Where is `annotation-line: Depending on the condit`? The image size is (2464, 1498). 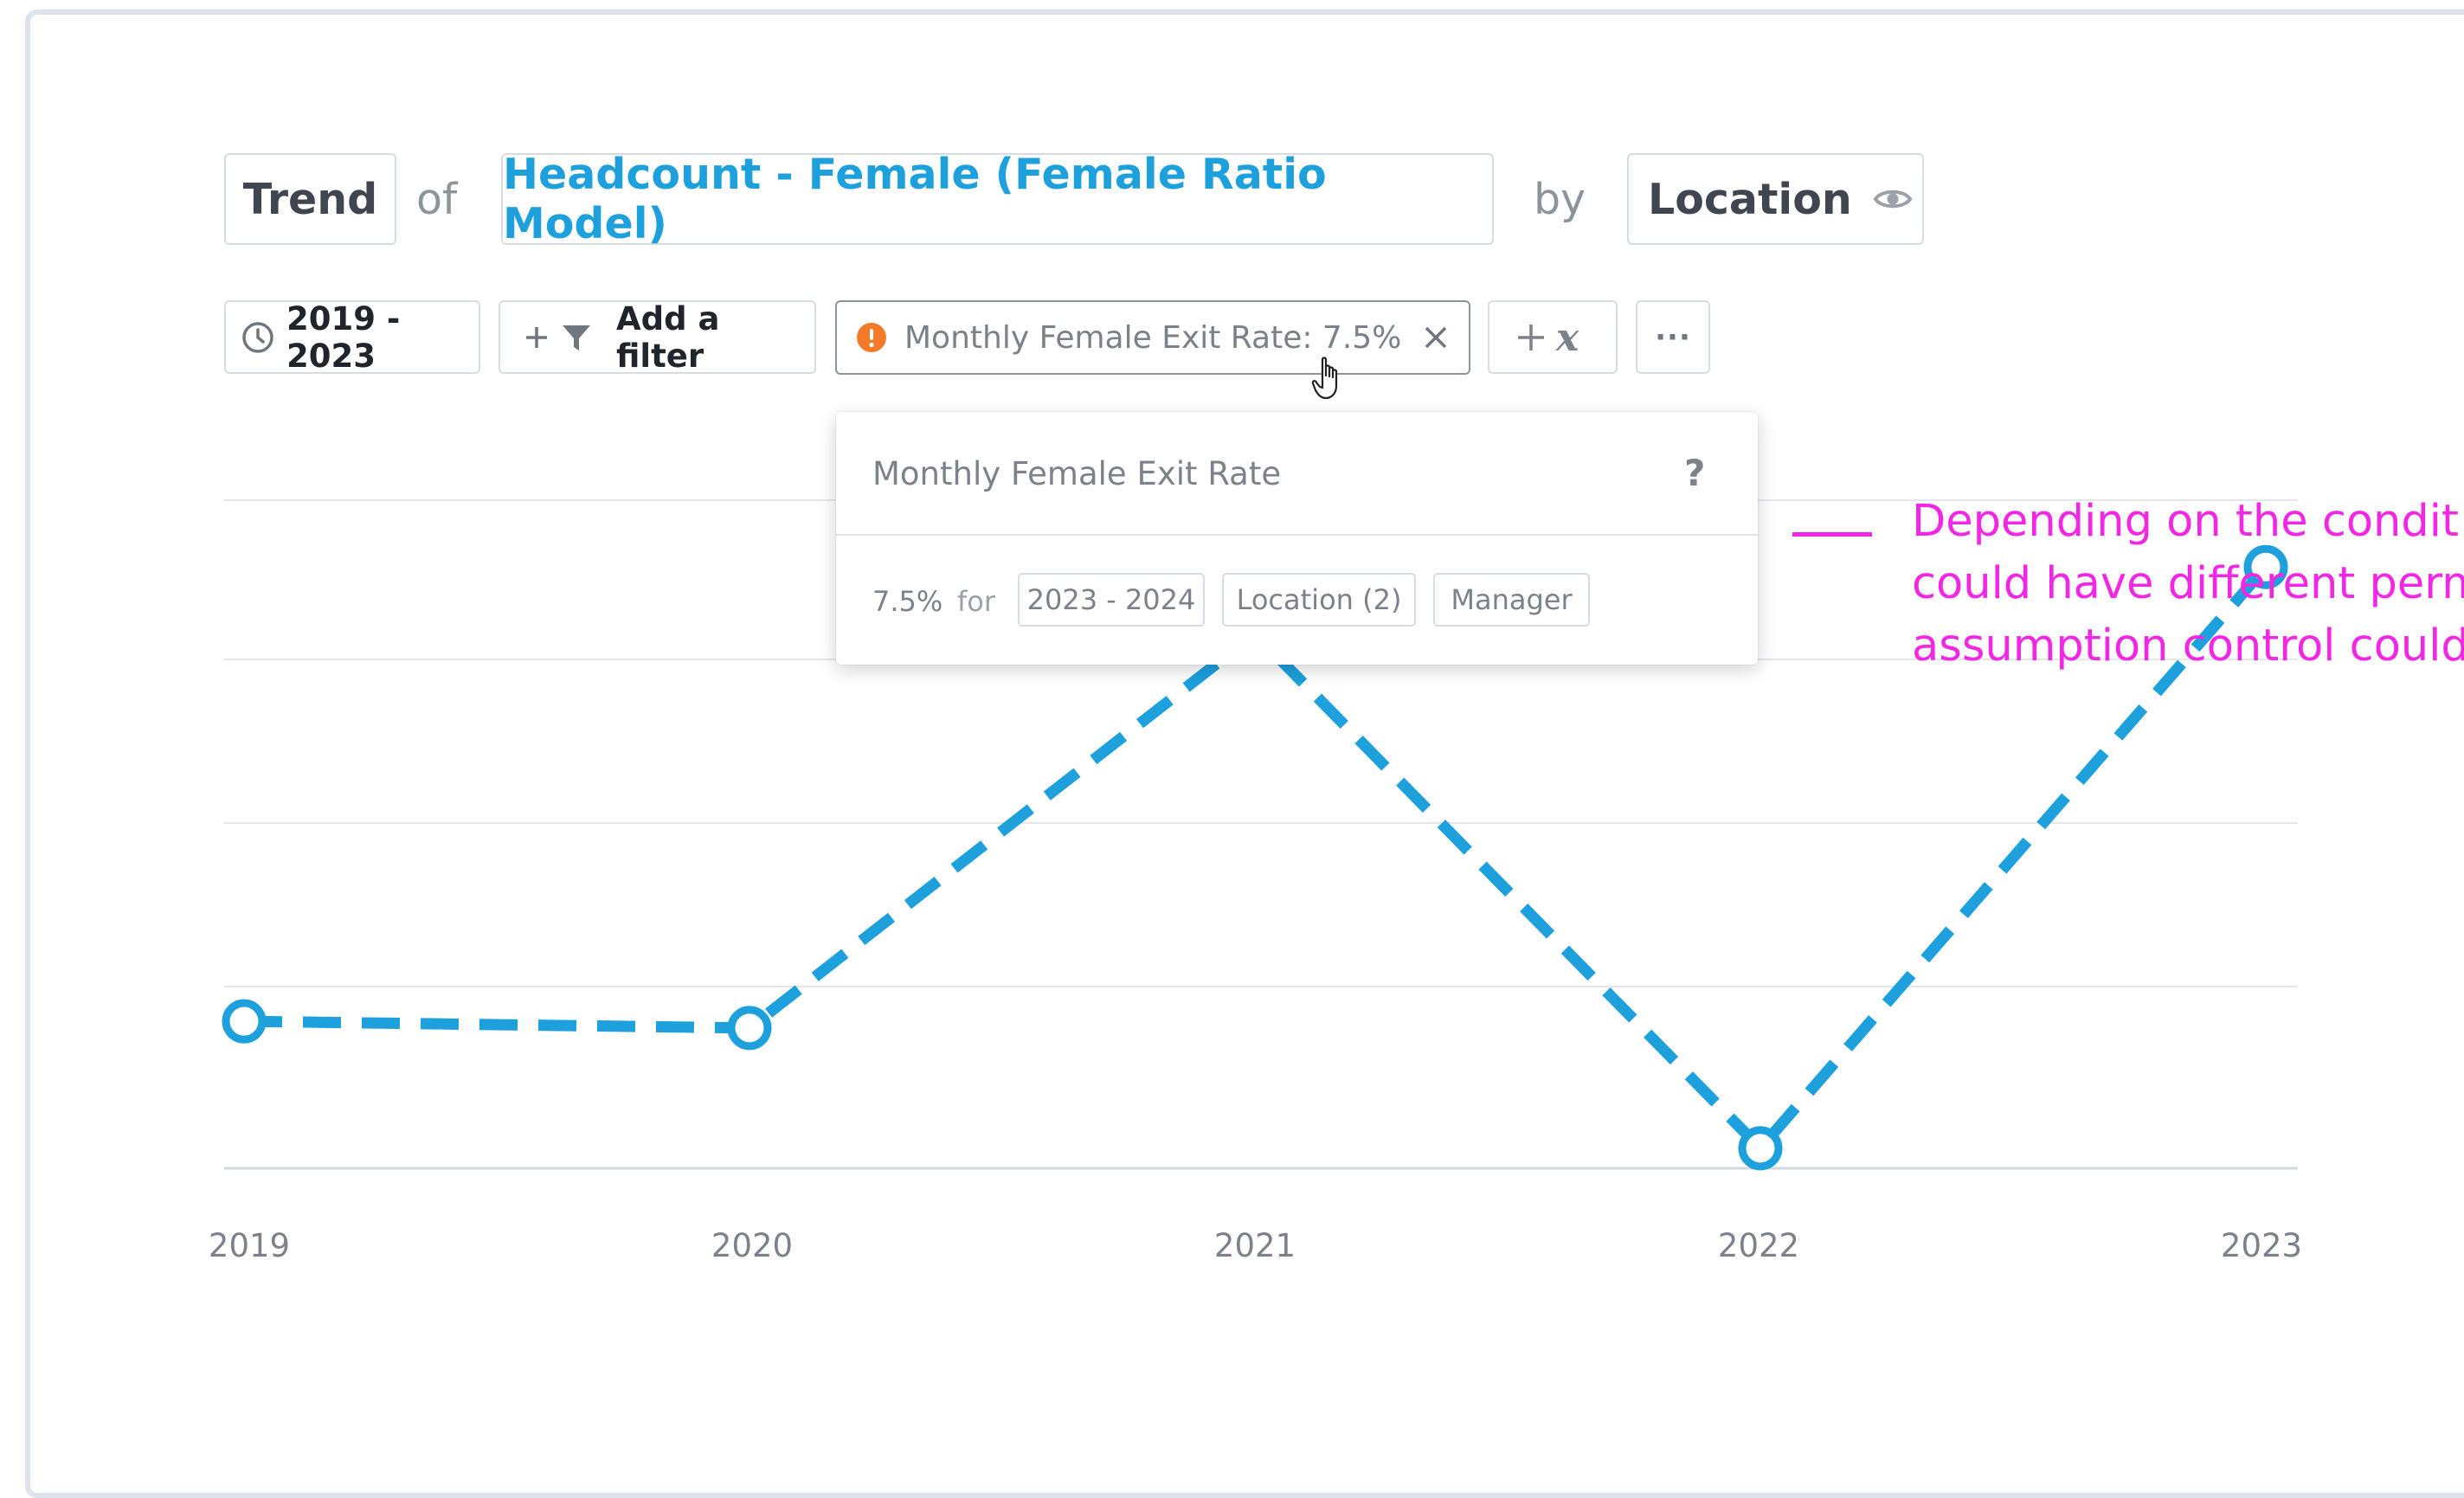
annotation-line: Depending on the condit is located at coordinates (2185, 521).